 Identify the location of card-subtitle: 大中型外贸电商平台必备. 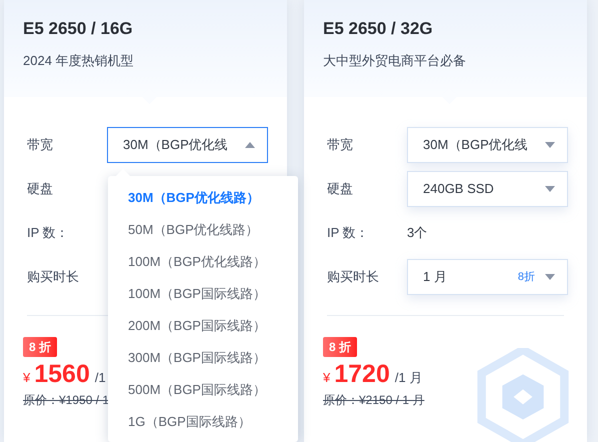
(395, 61).